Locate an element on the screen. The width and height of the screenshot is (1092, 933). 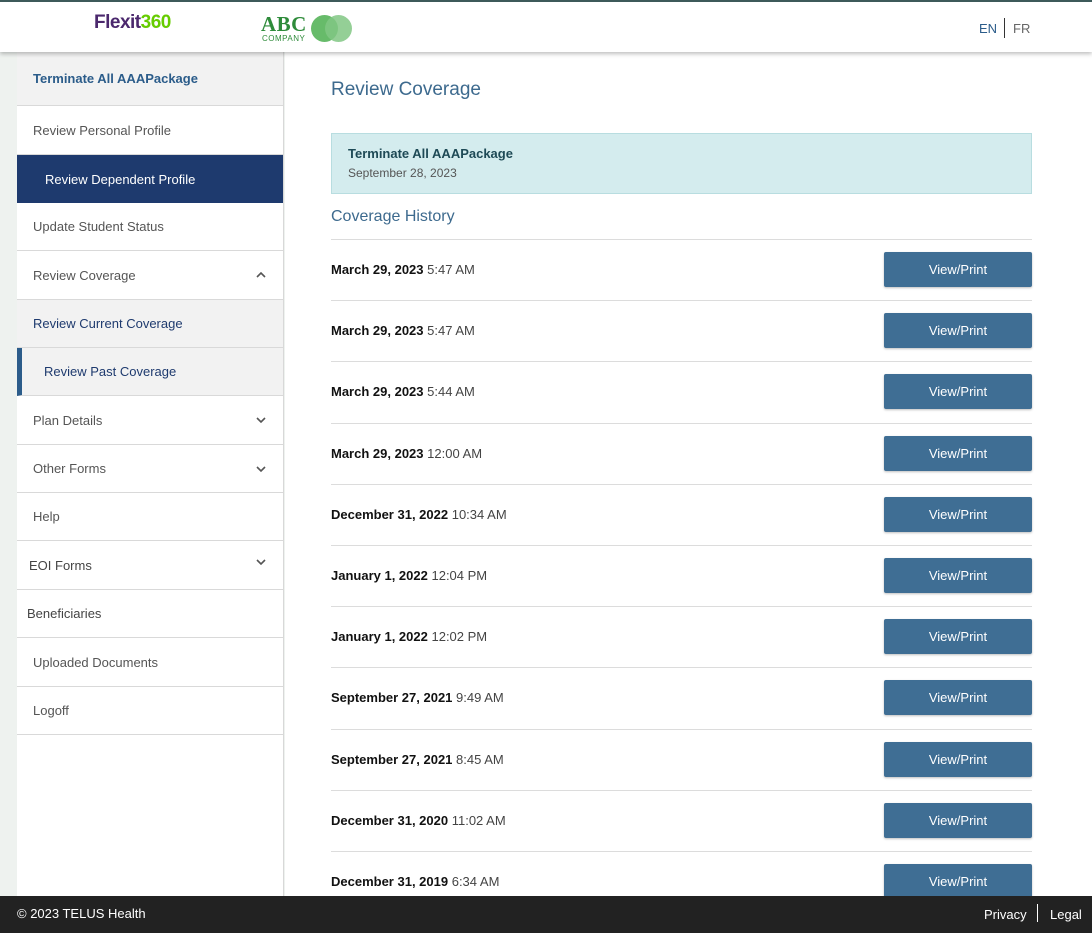
sidebar-item-update-student-status: Update Student Status is located at coordinates (150, 227).